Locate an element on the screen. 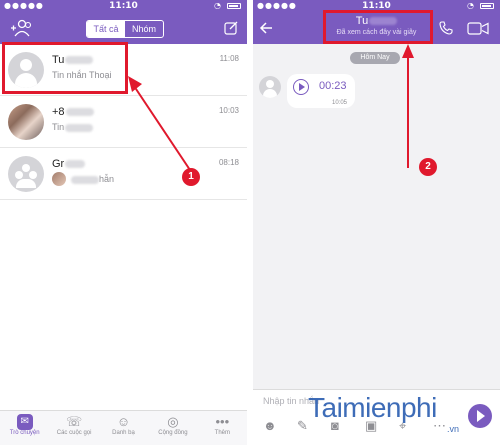 The width and height of the screenshot is (500, 445). watermark-domain: .vn is located at coordinates (453, 429).